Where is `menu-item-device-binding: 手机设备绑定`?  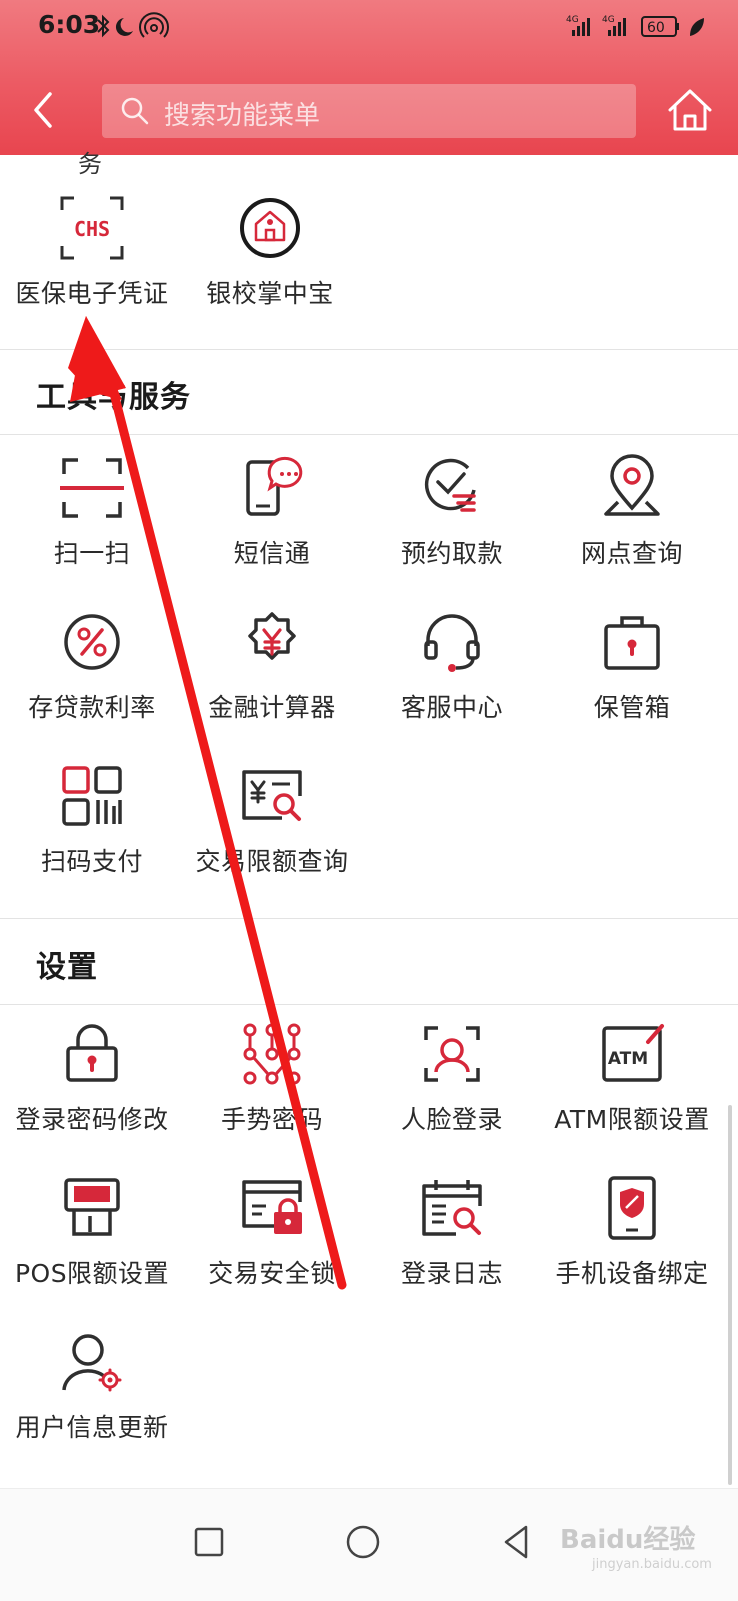
menu-item-device-binding: 手机设备绑定 is located at coordinates (632, 1231).